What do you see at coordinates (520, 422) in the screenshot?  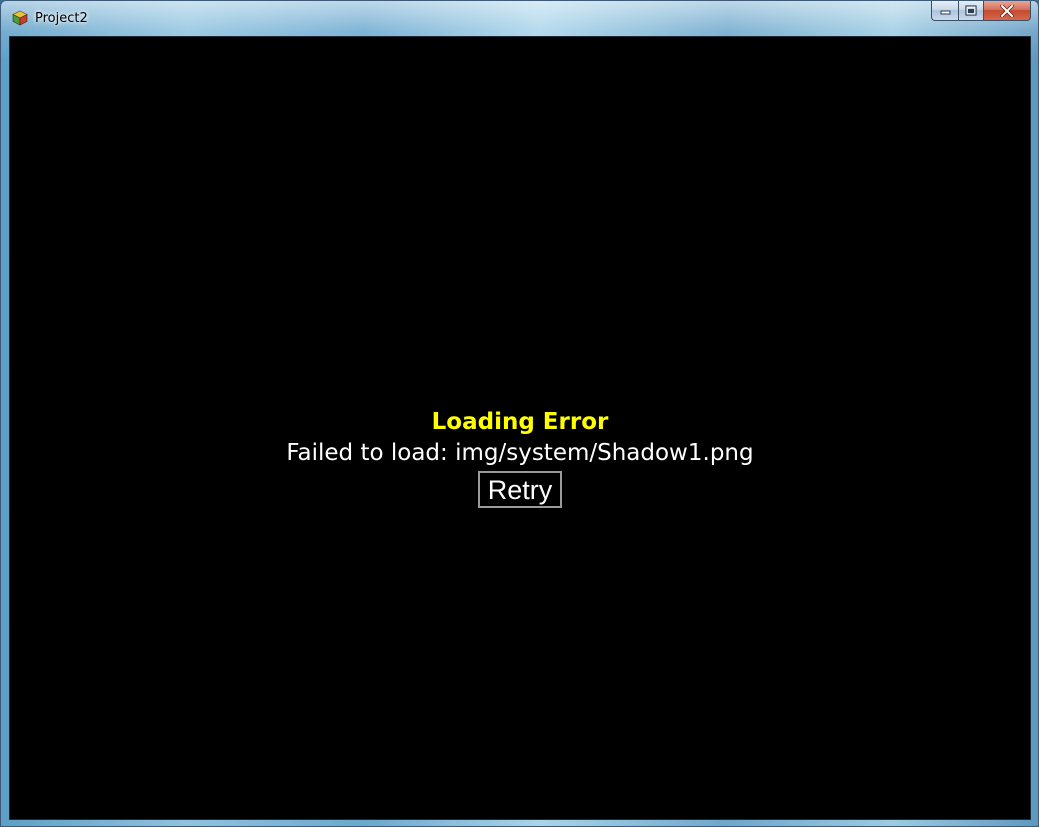 I see `error-title: Loading Error` at bounding box center [520, 422].